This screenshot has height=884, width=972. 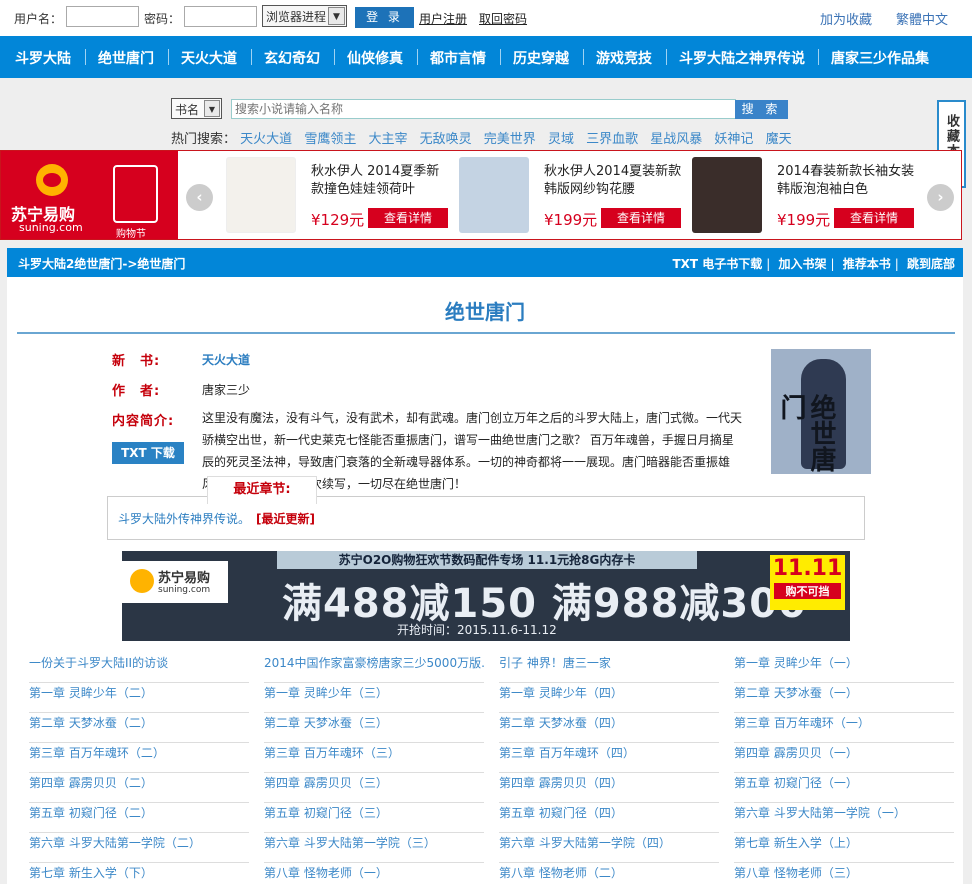 I want to click on nav-item: 仙侠修真, so click(x=375, y=58).